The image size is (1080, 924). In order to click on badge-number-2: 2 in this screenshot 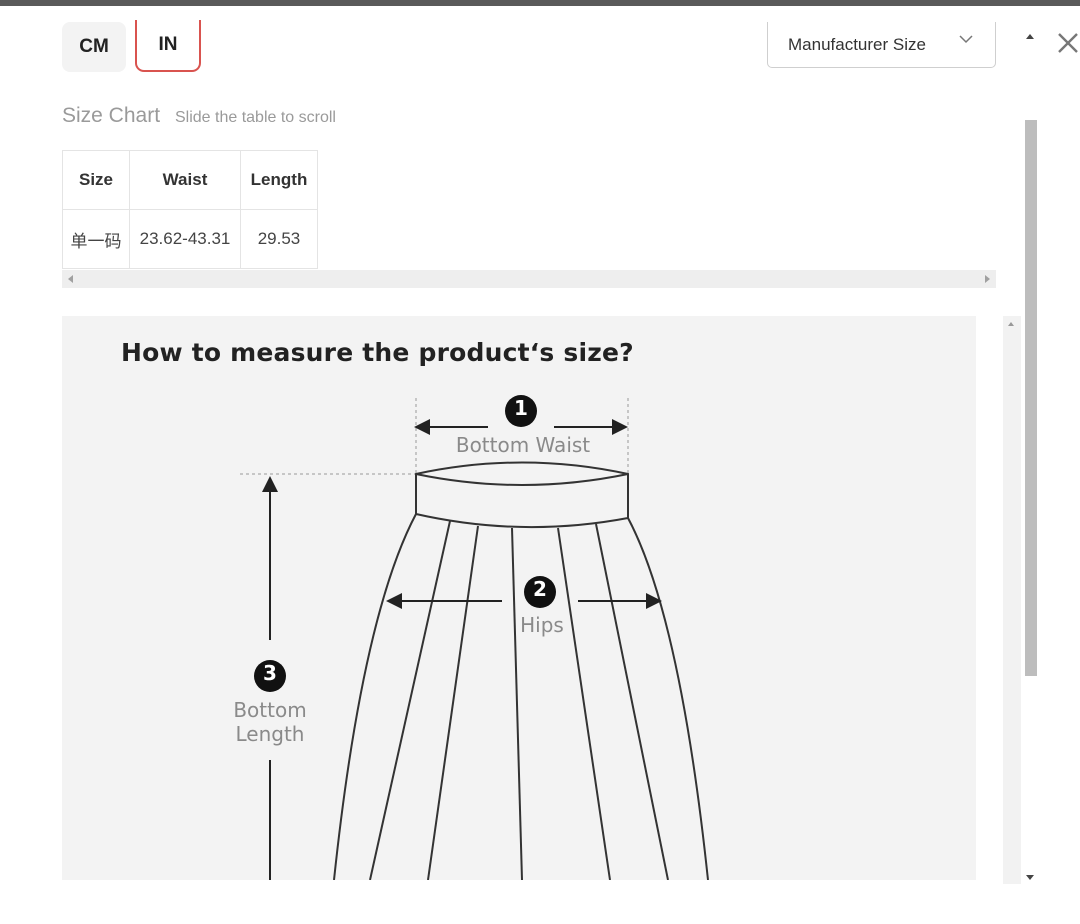, I will do `click(540, 589)`.